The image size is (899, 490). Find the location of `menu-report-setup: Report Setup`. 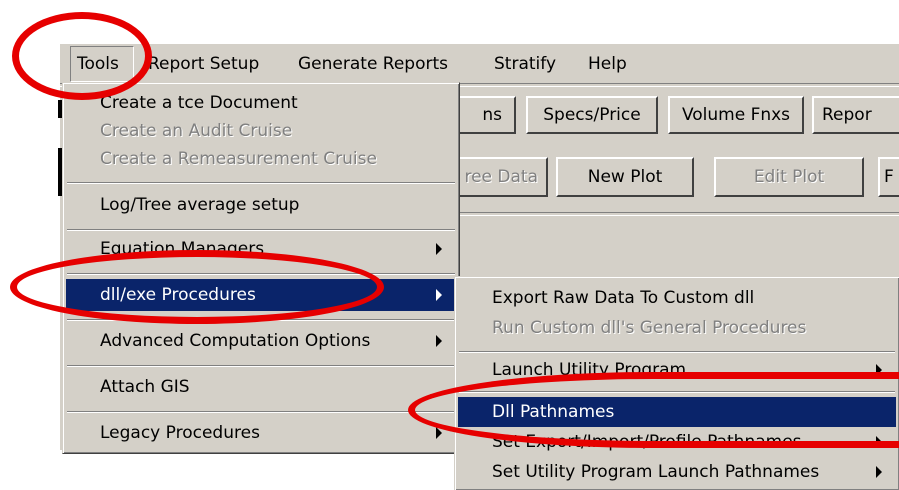

menu-report-setup: Report Setup is located at coordinates (203, 64).